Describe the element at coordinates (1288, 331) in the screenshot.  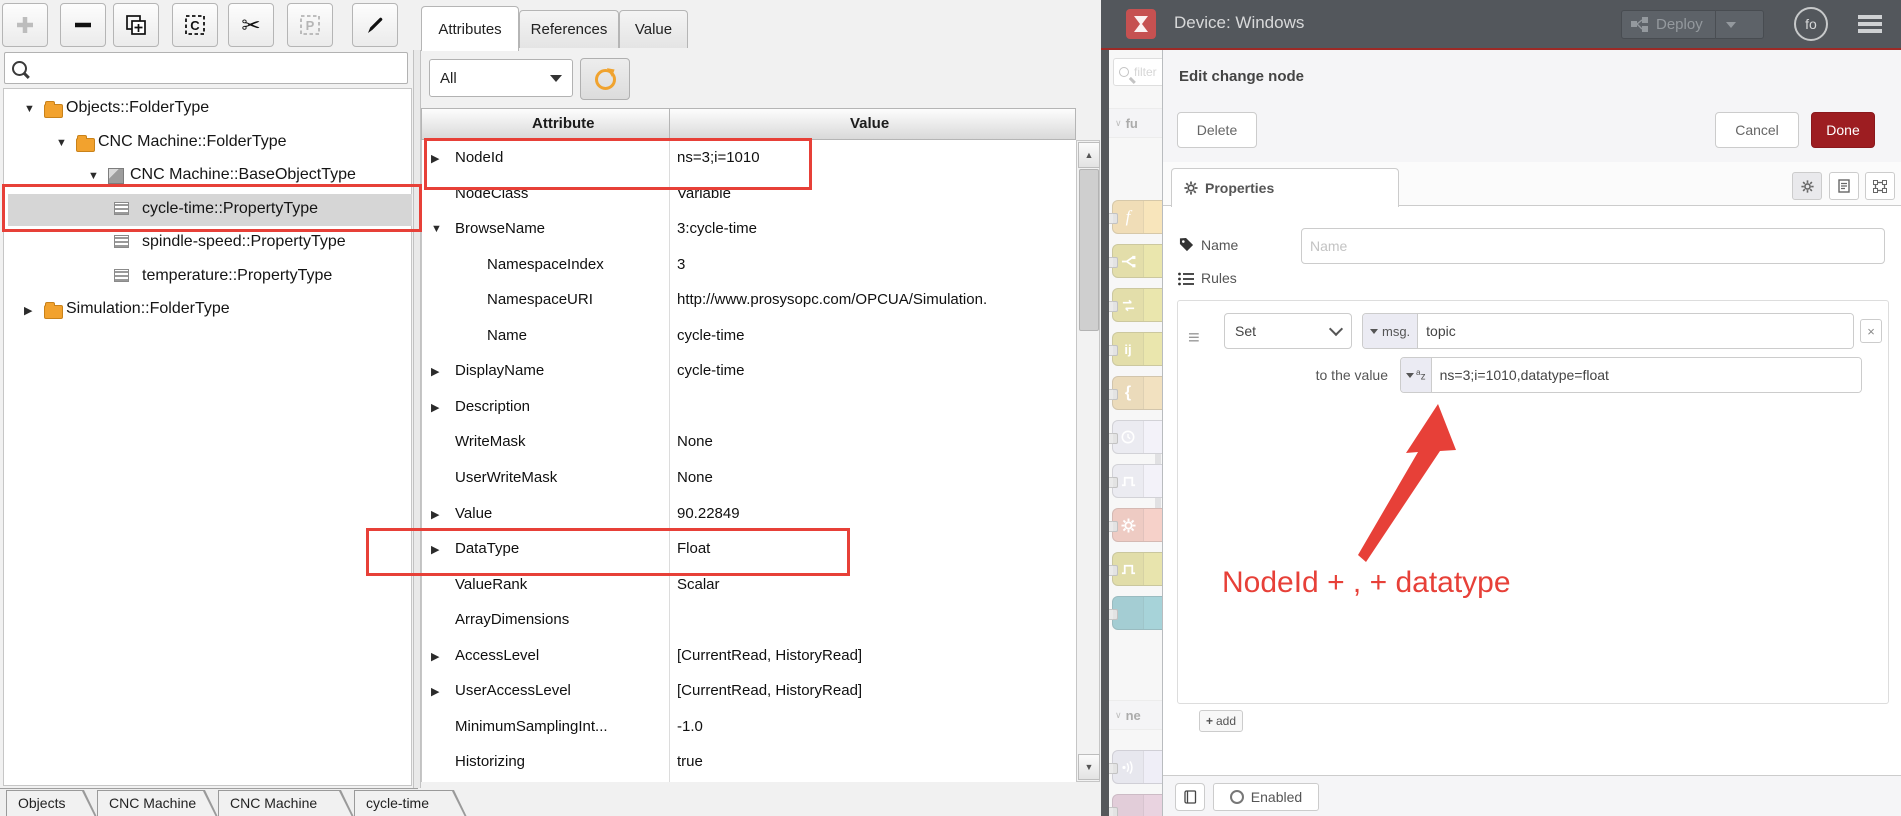
I see `rule-action-select: Set` at that location.